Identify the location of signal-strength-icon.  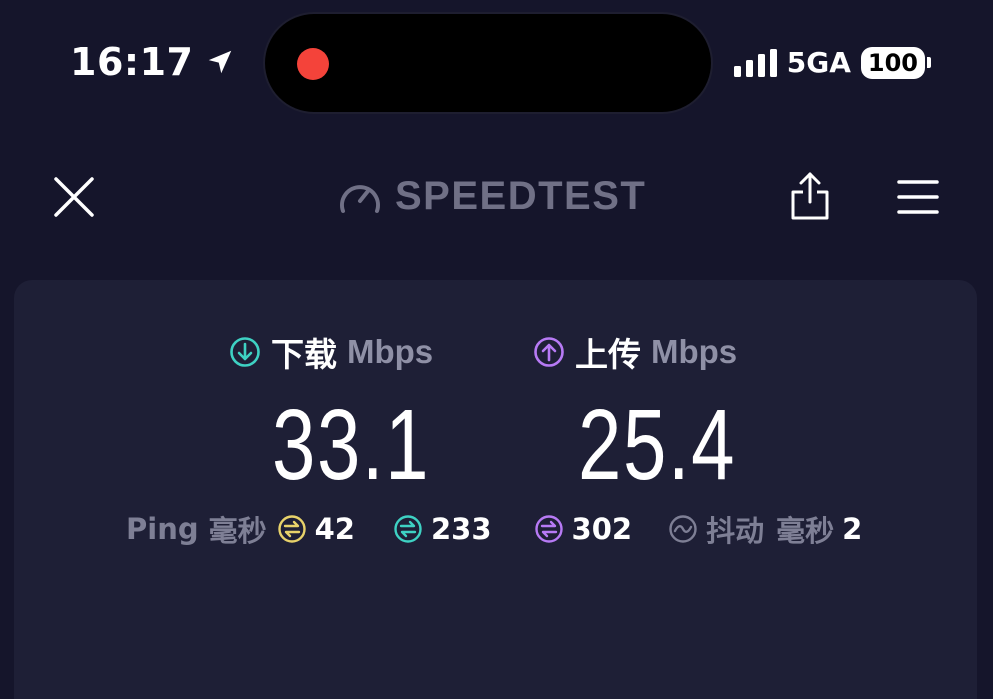
(755, 62).